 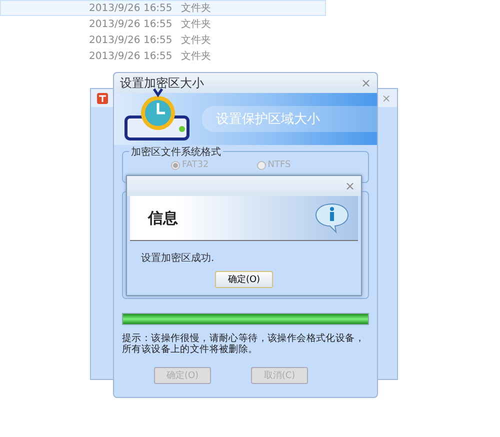 What do you see at coordinates (163, 218) in the screenshot?
I see `message-heading: 信息` at bounding box center [163, 218].